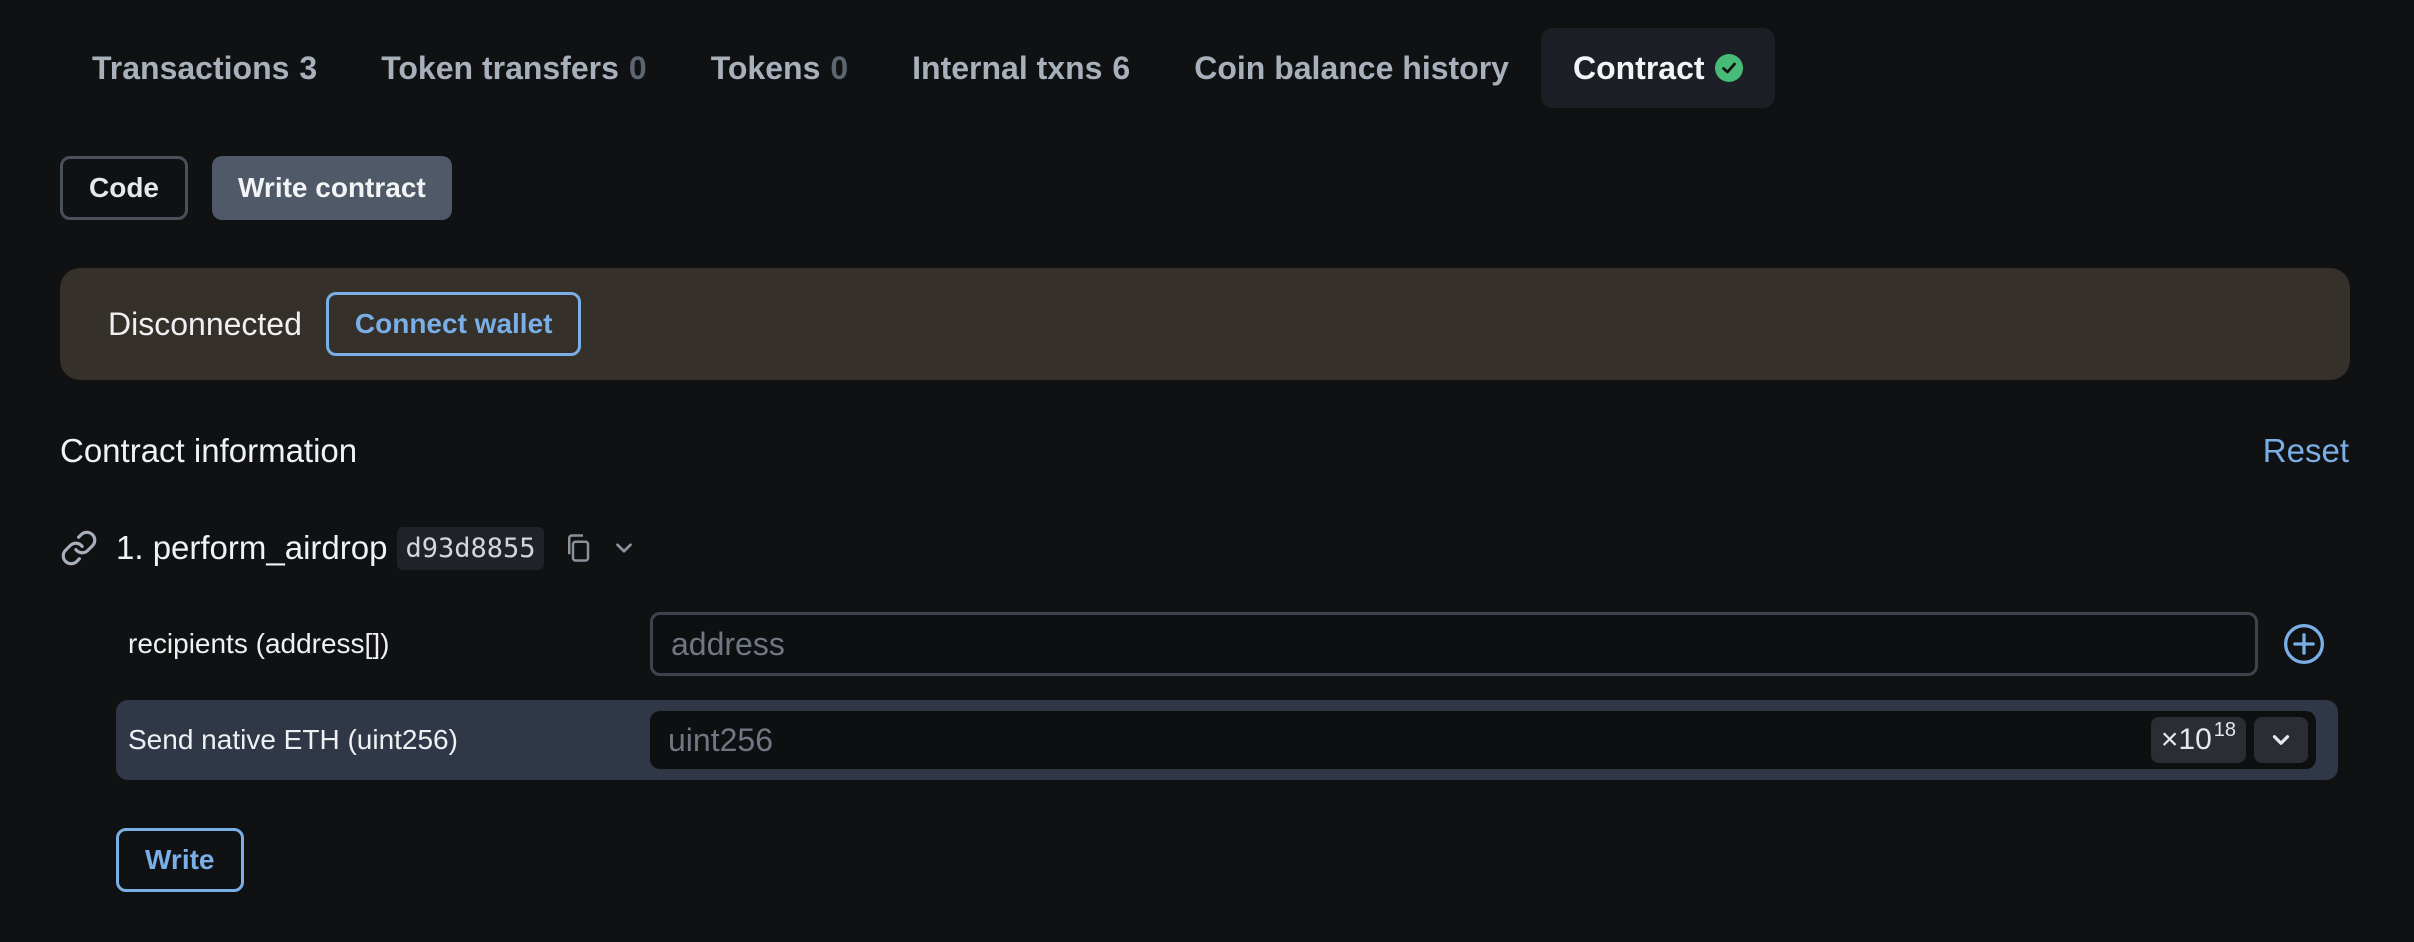  I want to click on tab-label: Contract, so click(1638, 67).